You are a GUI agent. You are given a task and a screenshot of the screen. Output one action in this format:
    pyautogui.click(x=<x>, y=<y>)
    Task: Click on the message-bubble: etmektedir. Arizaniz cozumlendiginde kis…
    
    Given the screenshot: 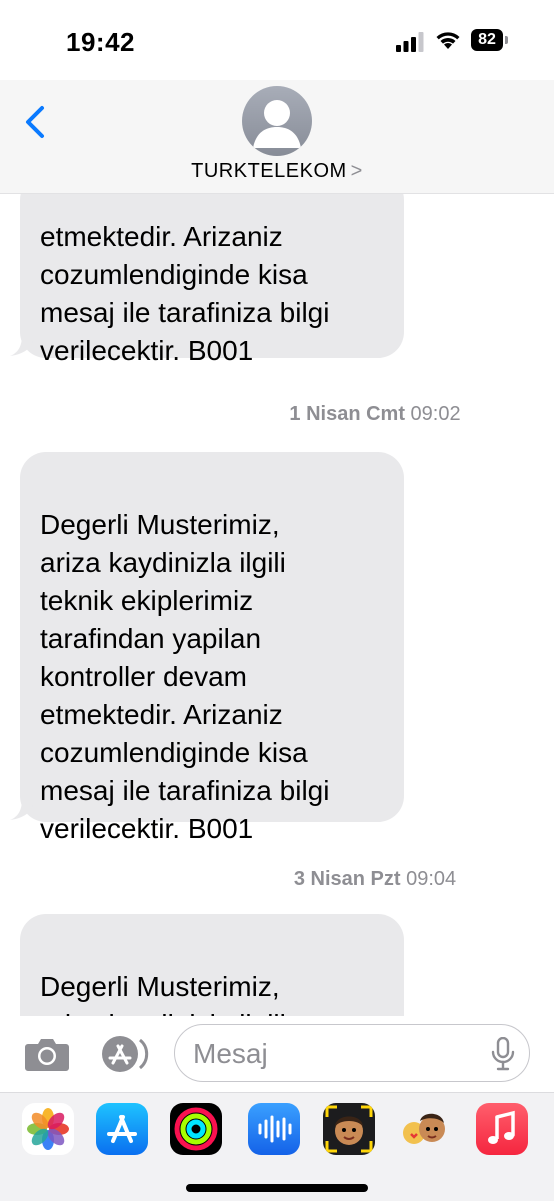 What is the action you would take?
    pyautogui.click(x=212, y=280)
    